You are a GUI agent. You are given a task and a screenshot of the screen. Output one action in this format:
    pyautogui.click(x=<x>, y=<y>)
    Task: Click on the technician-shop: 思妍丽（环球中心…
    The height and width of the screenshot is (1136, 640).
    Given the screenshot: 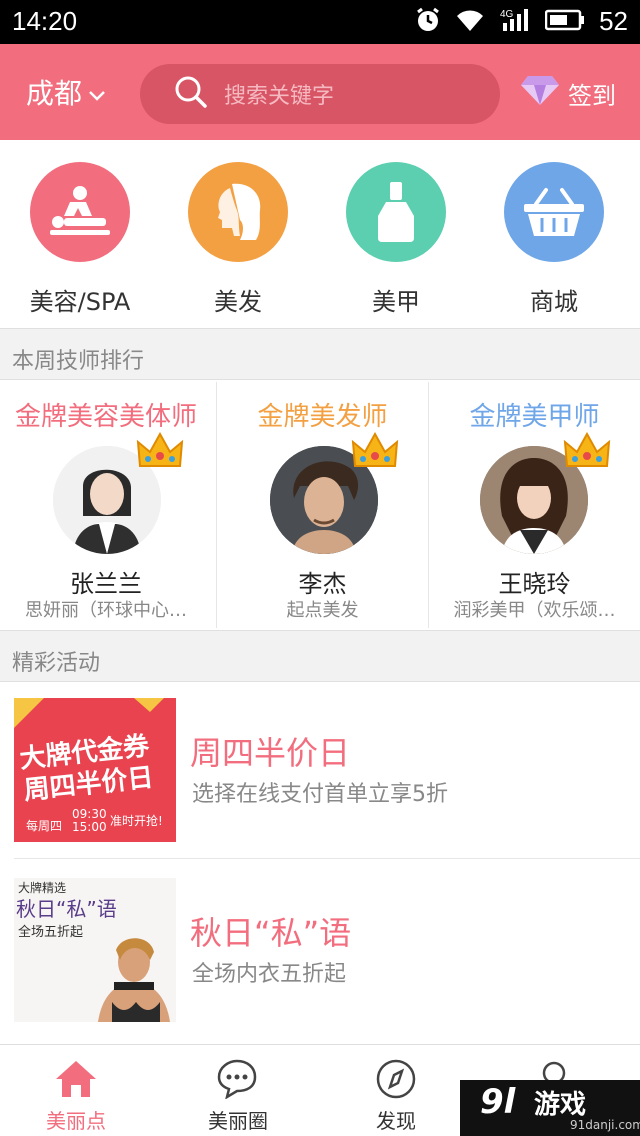 What is the action you would take?
    pyautogui.click(x=106, y=610)
    